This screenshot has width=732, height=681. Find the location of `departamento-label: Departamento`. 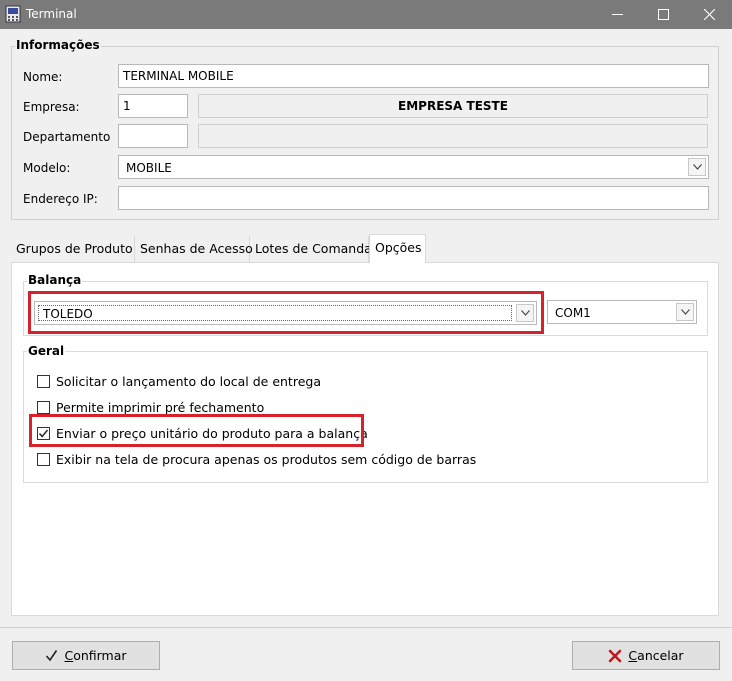

departamento-label: Departamento is located at coordinates (67, 137).